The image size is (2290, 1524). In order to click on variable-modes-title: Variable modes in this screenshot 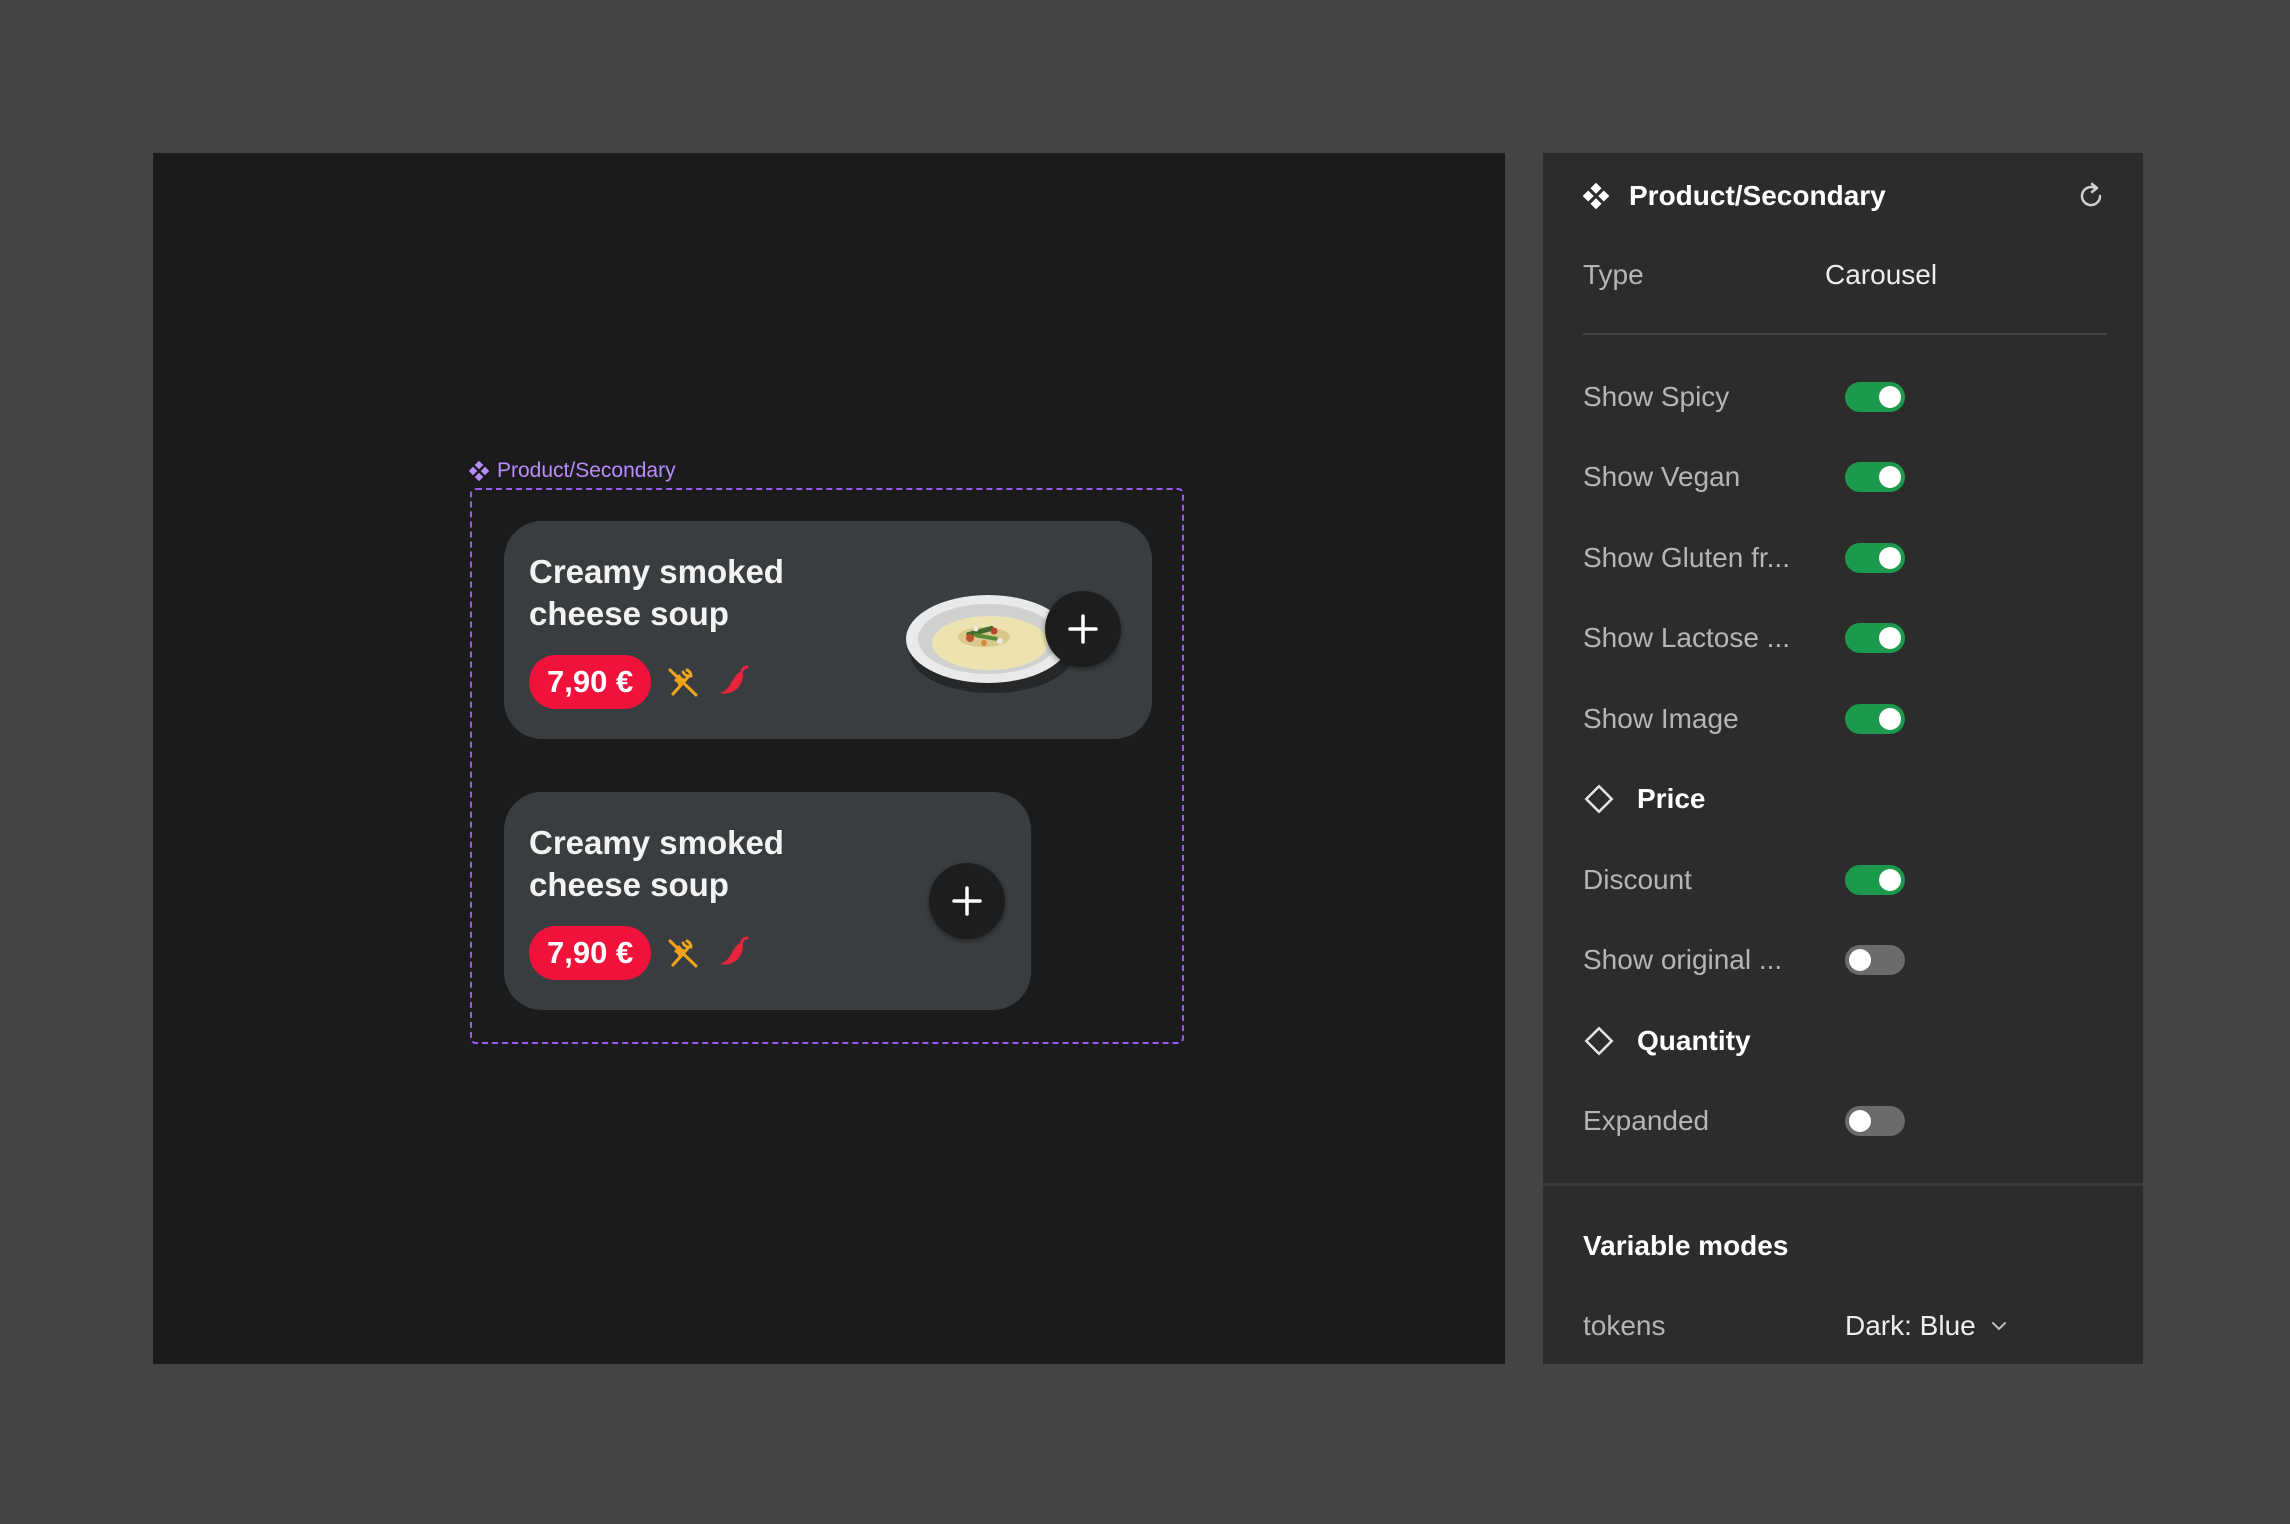, I will do `click(1686, 1245)`.